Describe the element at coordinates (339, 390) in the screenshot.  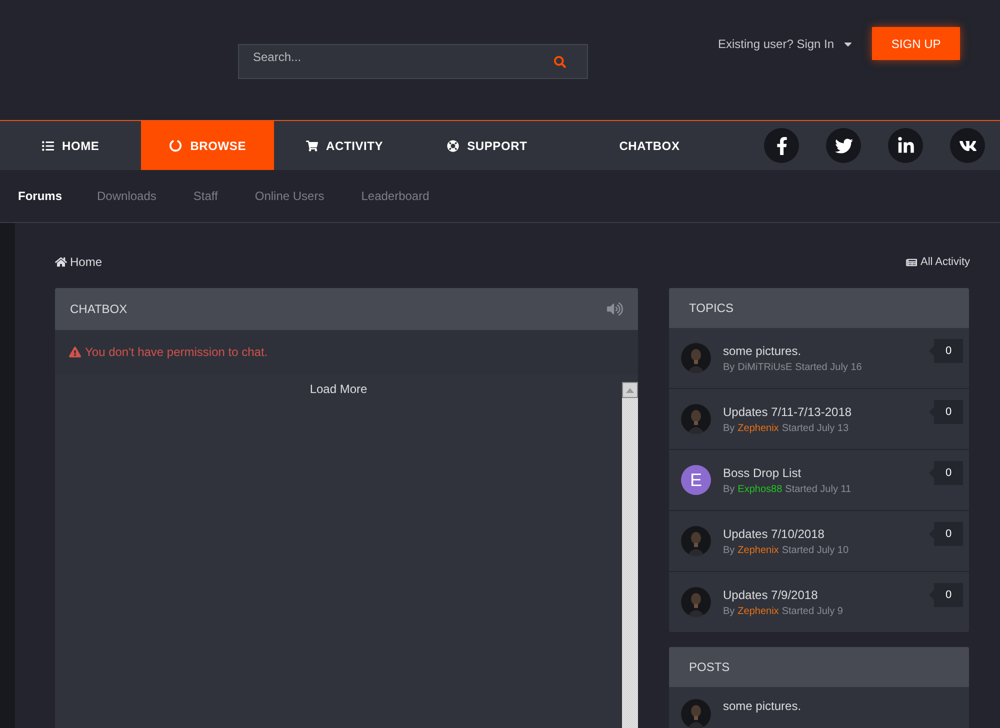
I see `load-more-link: Load More` at that location.